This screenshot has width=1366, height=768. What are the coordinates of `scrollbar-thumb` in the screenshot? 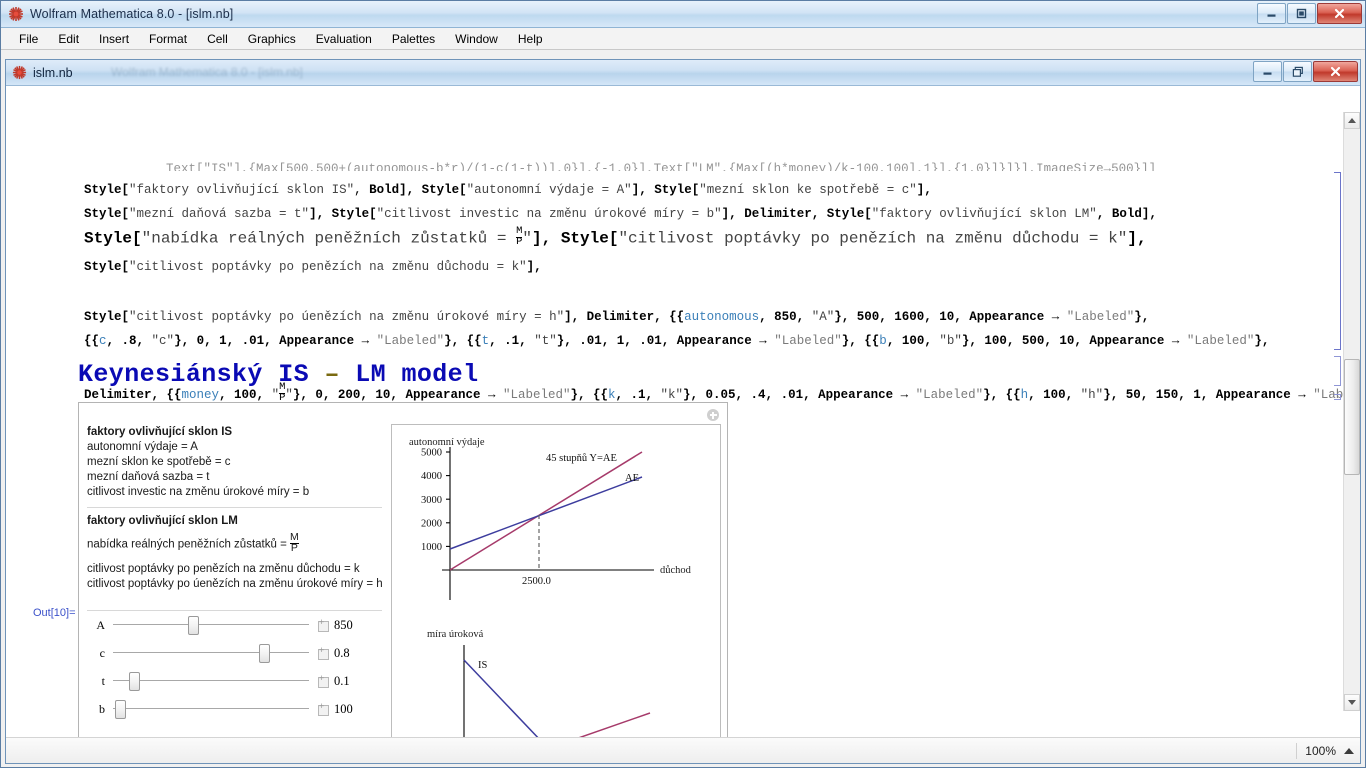 It's located at (1352, 417).